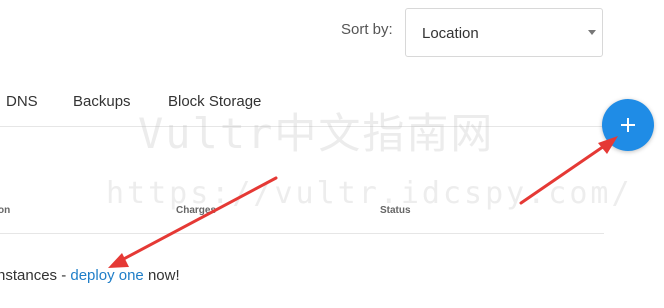 The width and height of the screenshot is (664, 308). Describe the element at coordinates (35, 275) in the screenshot. I see `empty-state-prefix: nstances -` at that location.